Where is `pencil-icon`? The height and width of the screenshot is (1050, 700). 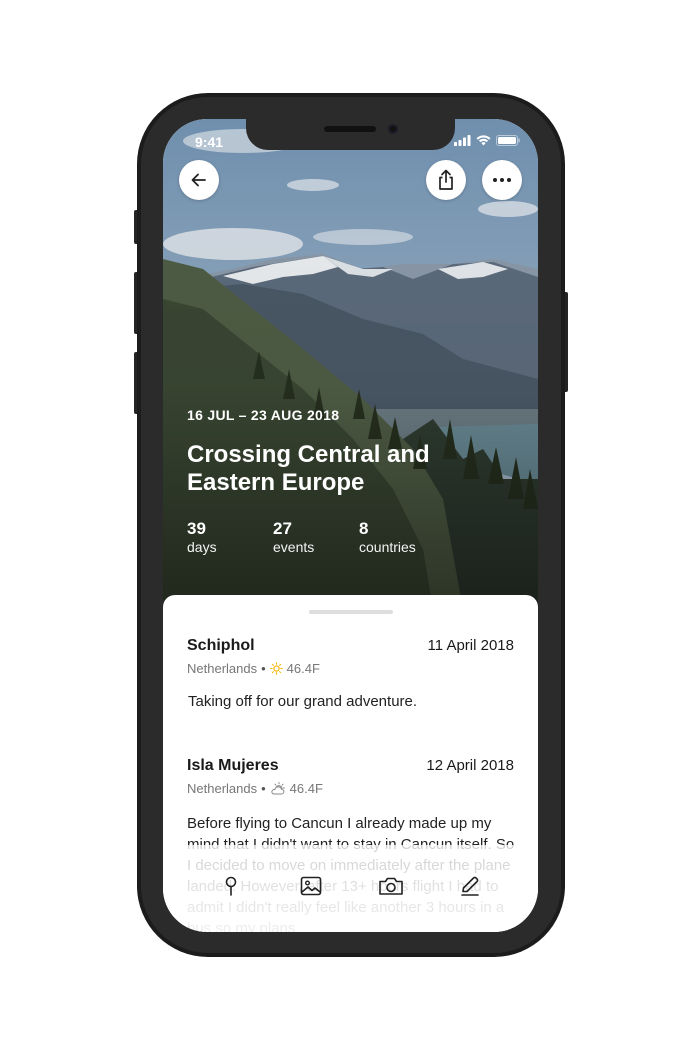
pencil-icon is located at coordinates (470, 886).